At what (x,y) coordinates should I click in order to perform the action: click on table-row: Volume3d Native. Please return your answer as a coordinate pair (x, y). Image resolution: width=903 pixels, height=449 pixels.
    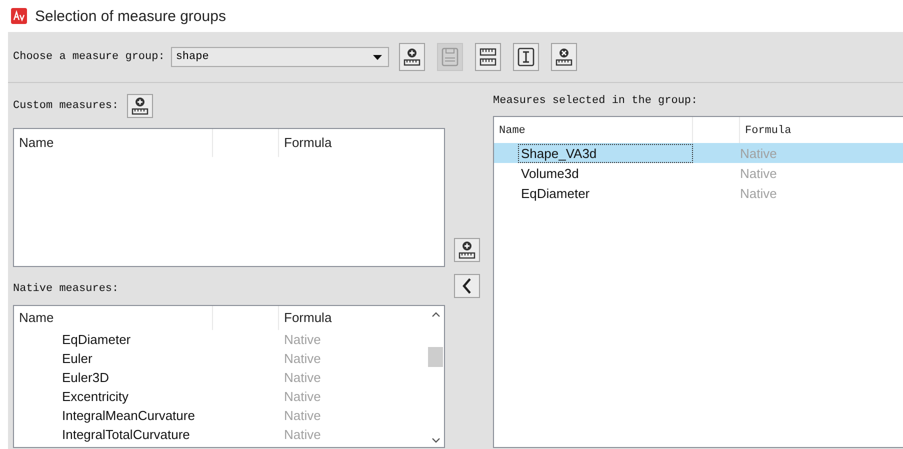
    Looking at the image, I should click on (698, 173).